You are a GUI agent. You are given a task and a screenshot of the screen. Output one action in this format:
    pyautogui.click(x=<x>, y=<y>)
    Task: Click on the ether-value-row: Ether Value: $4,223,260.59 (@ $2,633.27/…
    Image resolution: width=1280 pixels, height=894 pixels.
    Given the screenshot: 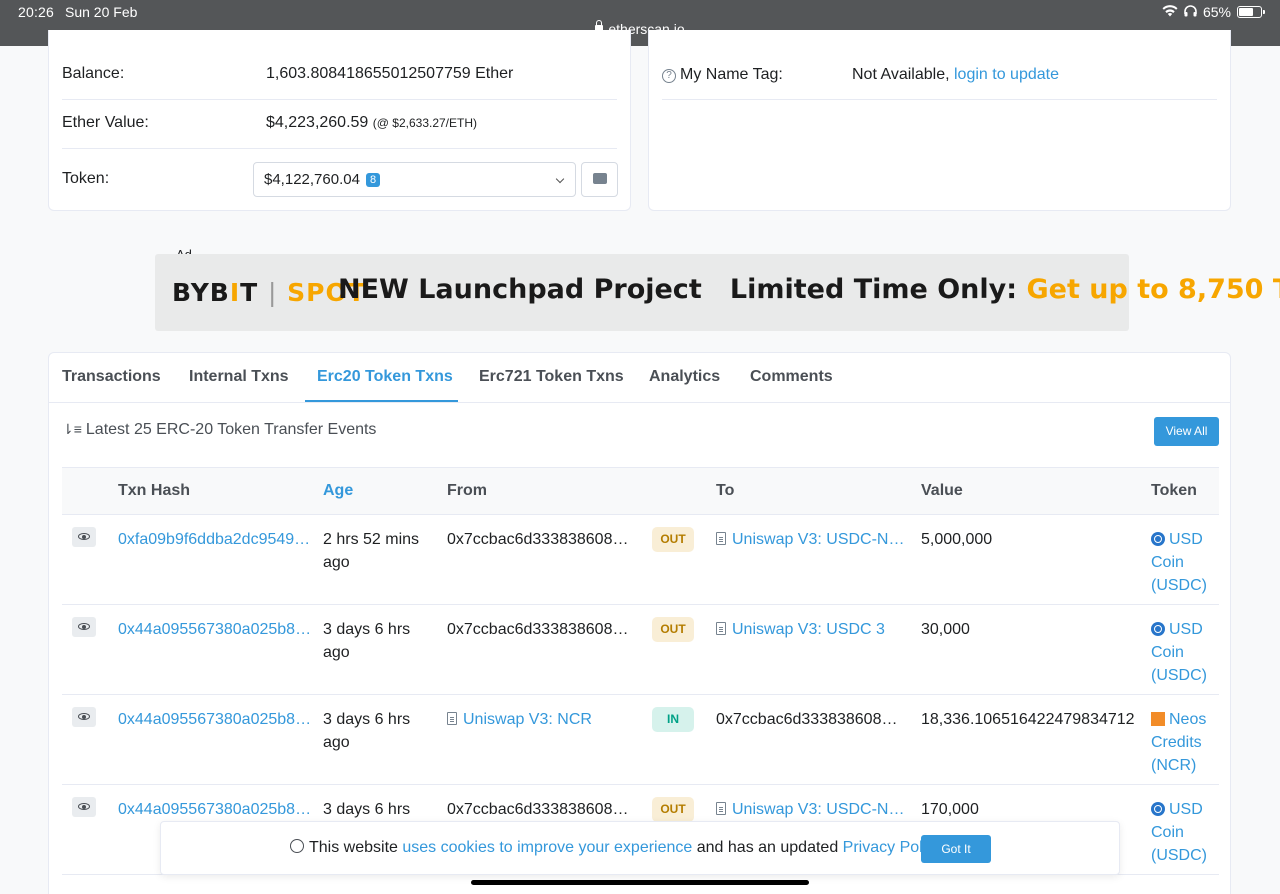 What is the action you would take?
    pyautogui.click(x=339, y=124)
    